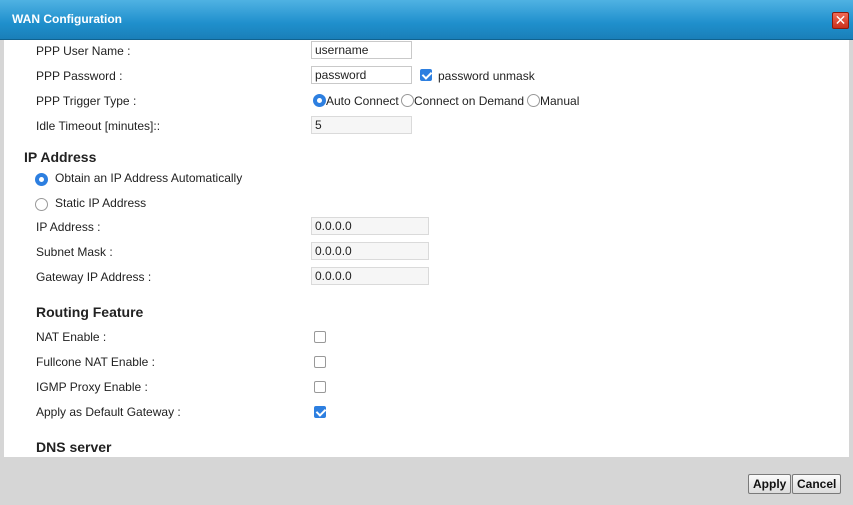 Image resolution: width=853 pixels, height=505 pixels. Describe the element at coordinates (426, 362) in the screenshot. I see `fullcone-nat-row: Fullcone NAT Enable :` at that location.